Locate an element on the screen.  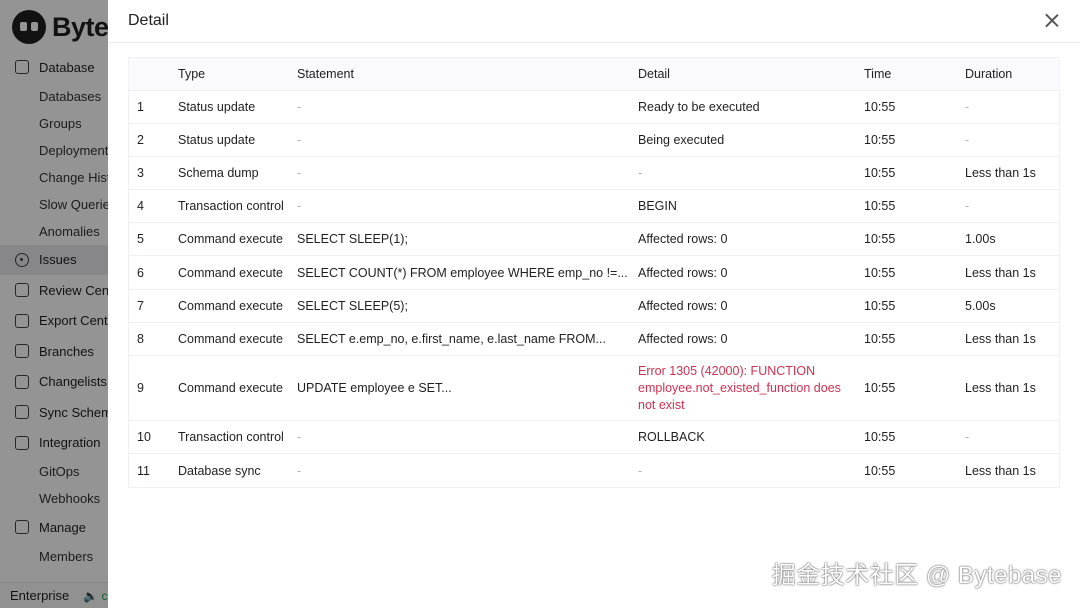
cell-duration: 5.00s is located at coordinates (1009, 306).